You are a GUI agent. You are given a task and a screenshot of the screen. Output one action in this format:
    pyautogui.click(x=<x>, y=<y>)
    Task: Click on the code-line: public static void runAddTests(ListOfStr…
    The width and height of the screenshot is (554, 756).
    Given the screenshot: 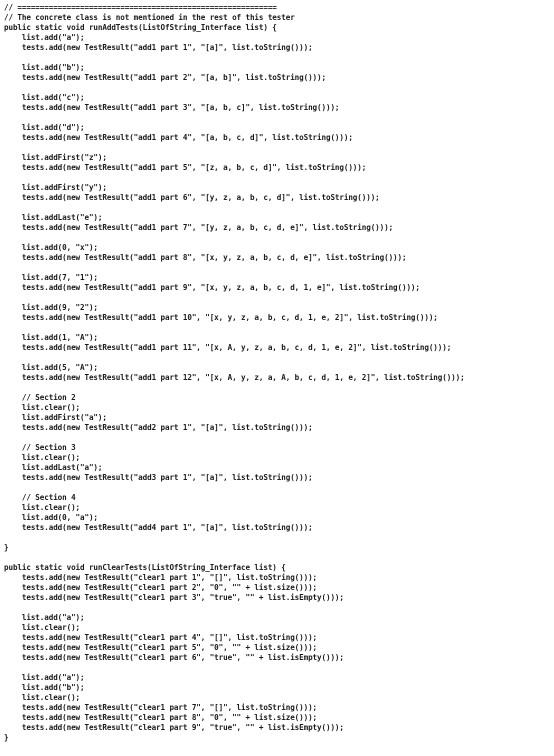 What is the action you would take?
    pyautogui.click(x=140, y=27)
    